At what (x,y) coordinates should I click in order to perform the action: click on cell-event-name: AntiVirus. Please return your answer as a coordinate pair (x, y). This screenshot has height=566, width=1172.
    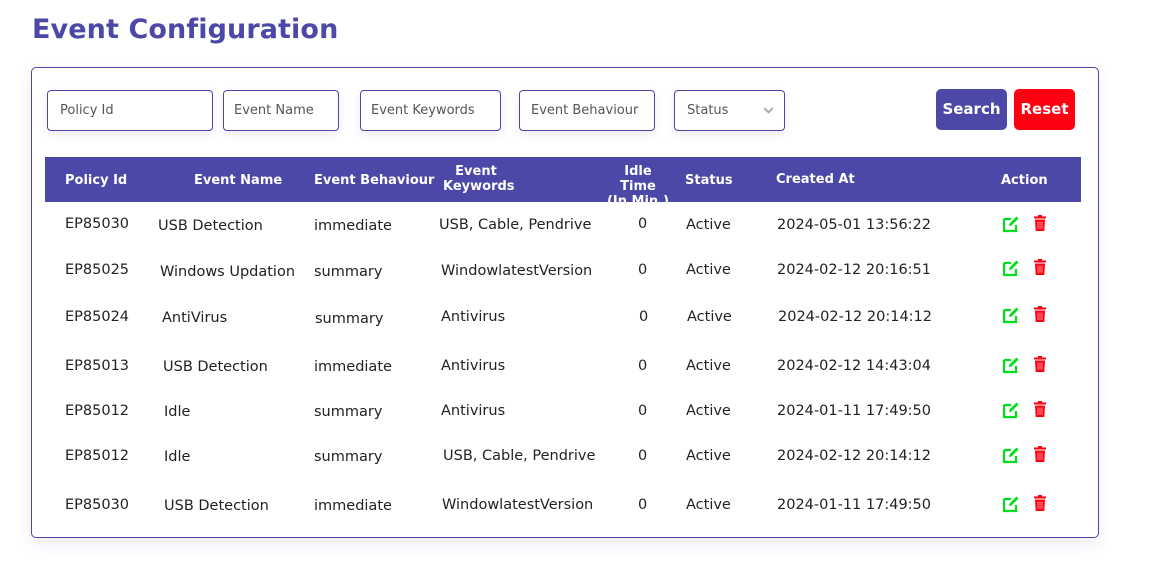
    Looking at the image, I should click on (195, 318).